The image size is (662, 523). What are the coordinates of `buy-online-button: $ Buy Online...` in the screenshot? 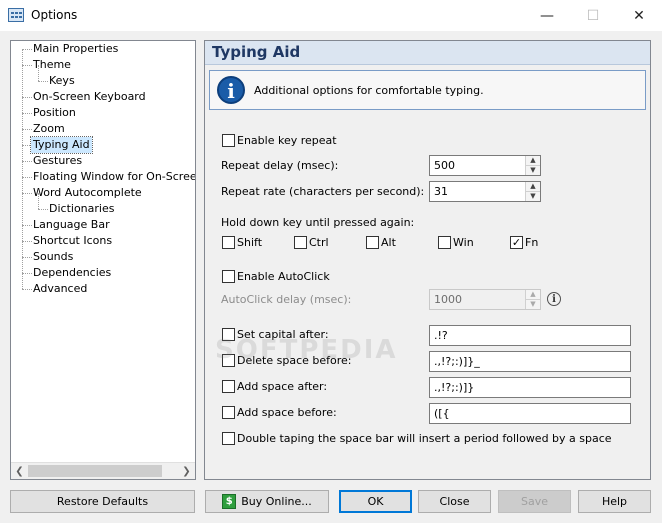 It's located at (267, 501).